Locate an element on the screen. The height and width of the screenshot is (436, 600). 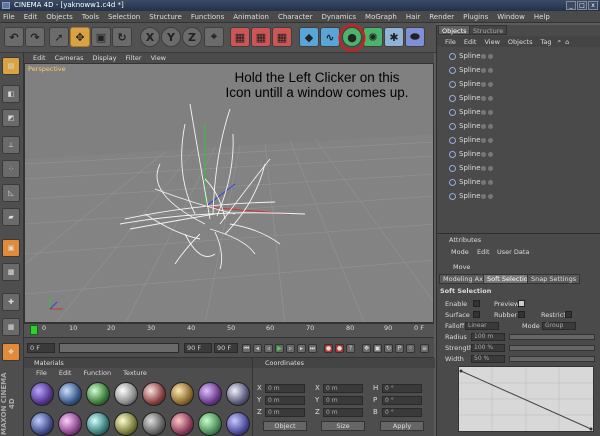
radius-field: 100 m is located at coordinates (488, 337).